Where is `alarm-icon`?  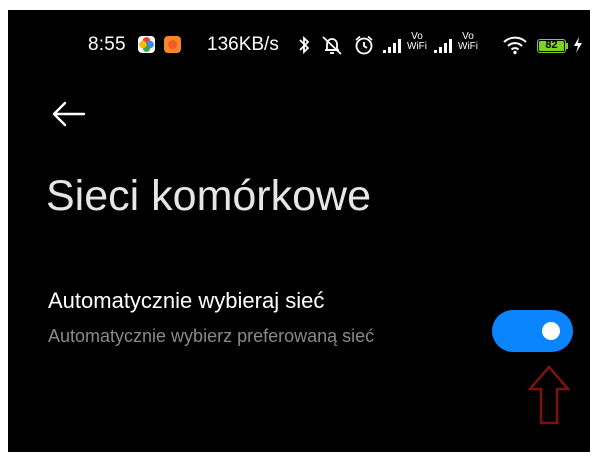
alarm-icon is located at coordinates (364, 45).